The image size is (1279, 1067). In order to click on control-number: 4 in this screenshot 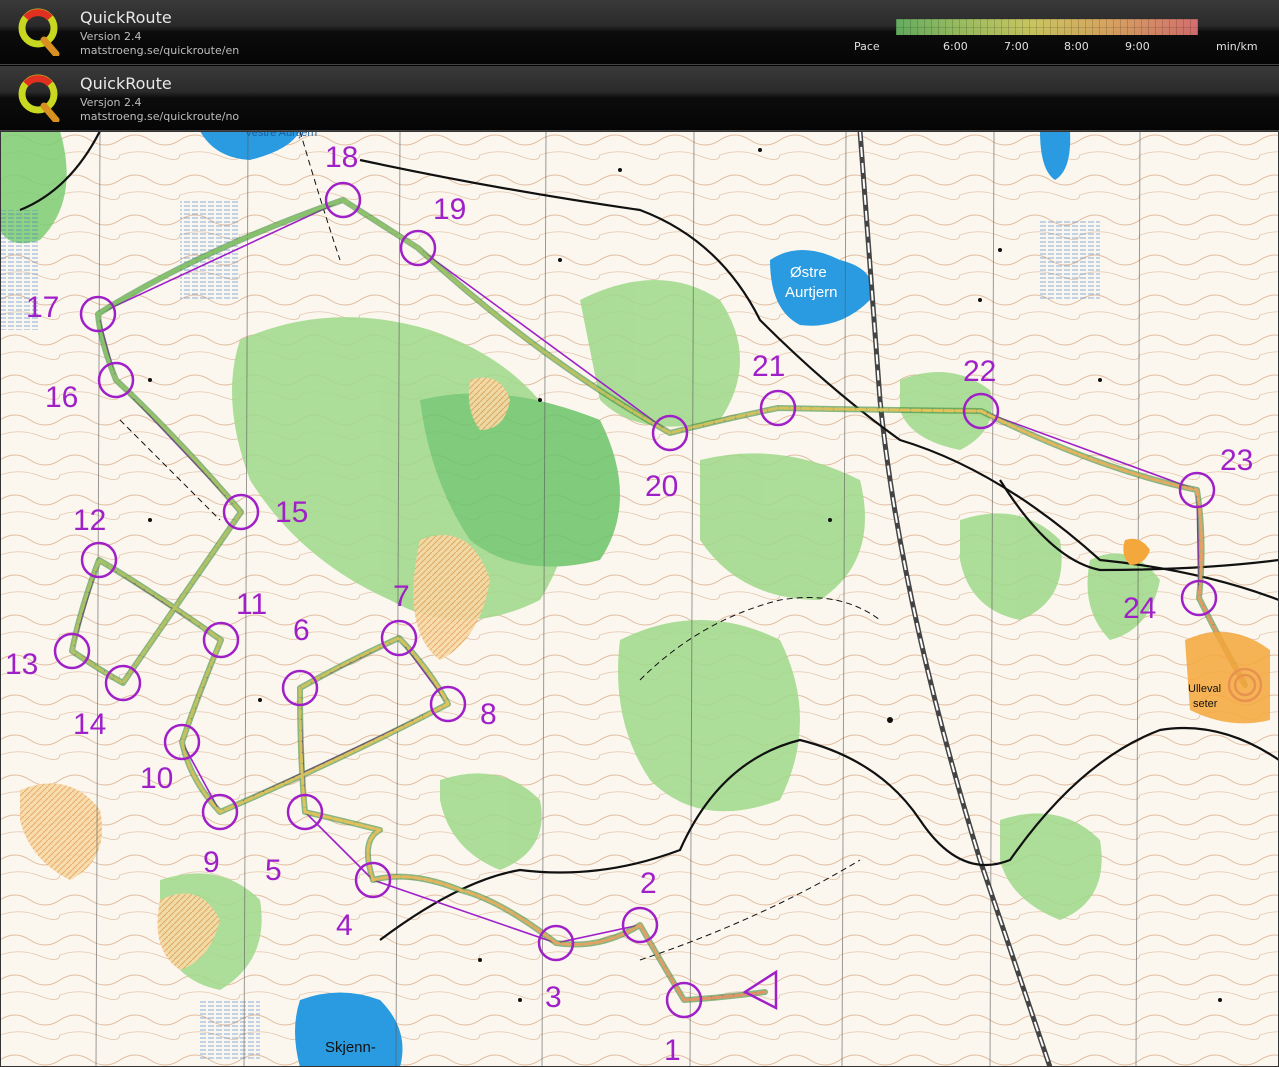, I will do `click(344, 925)`.